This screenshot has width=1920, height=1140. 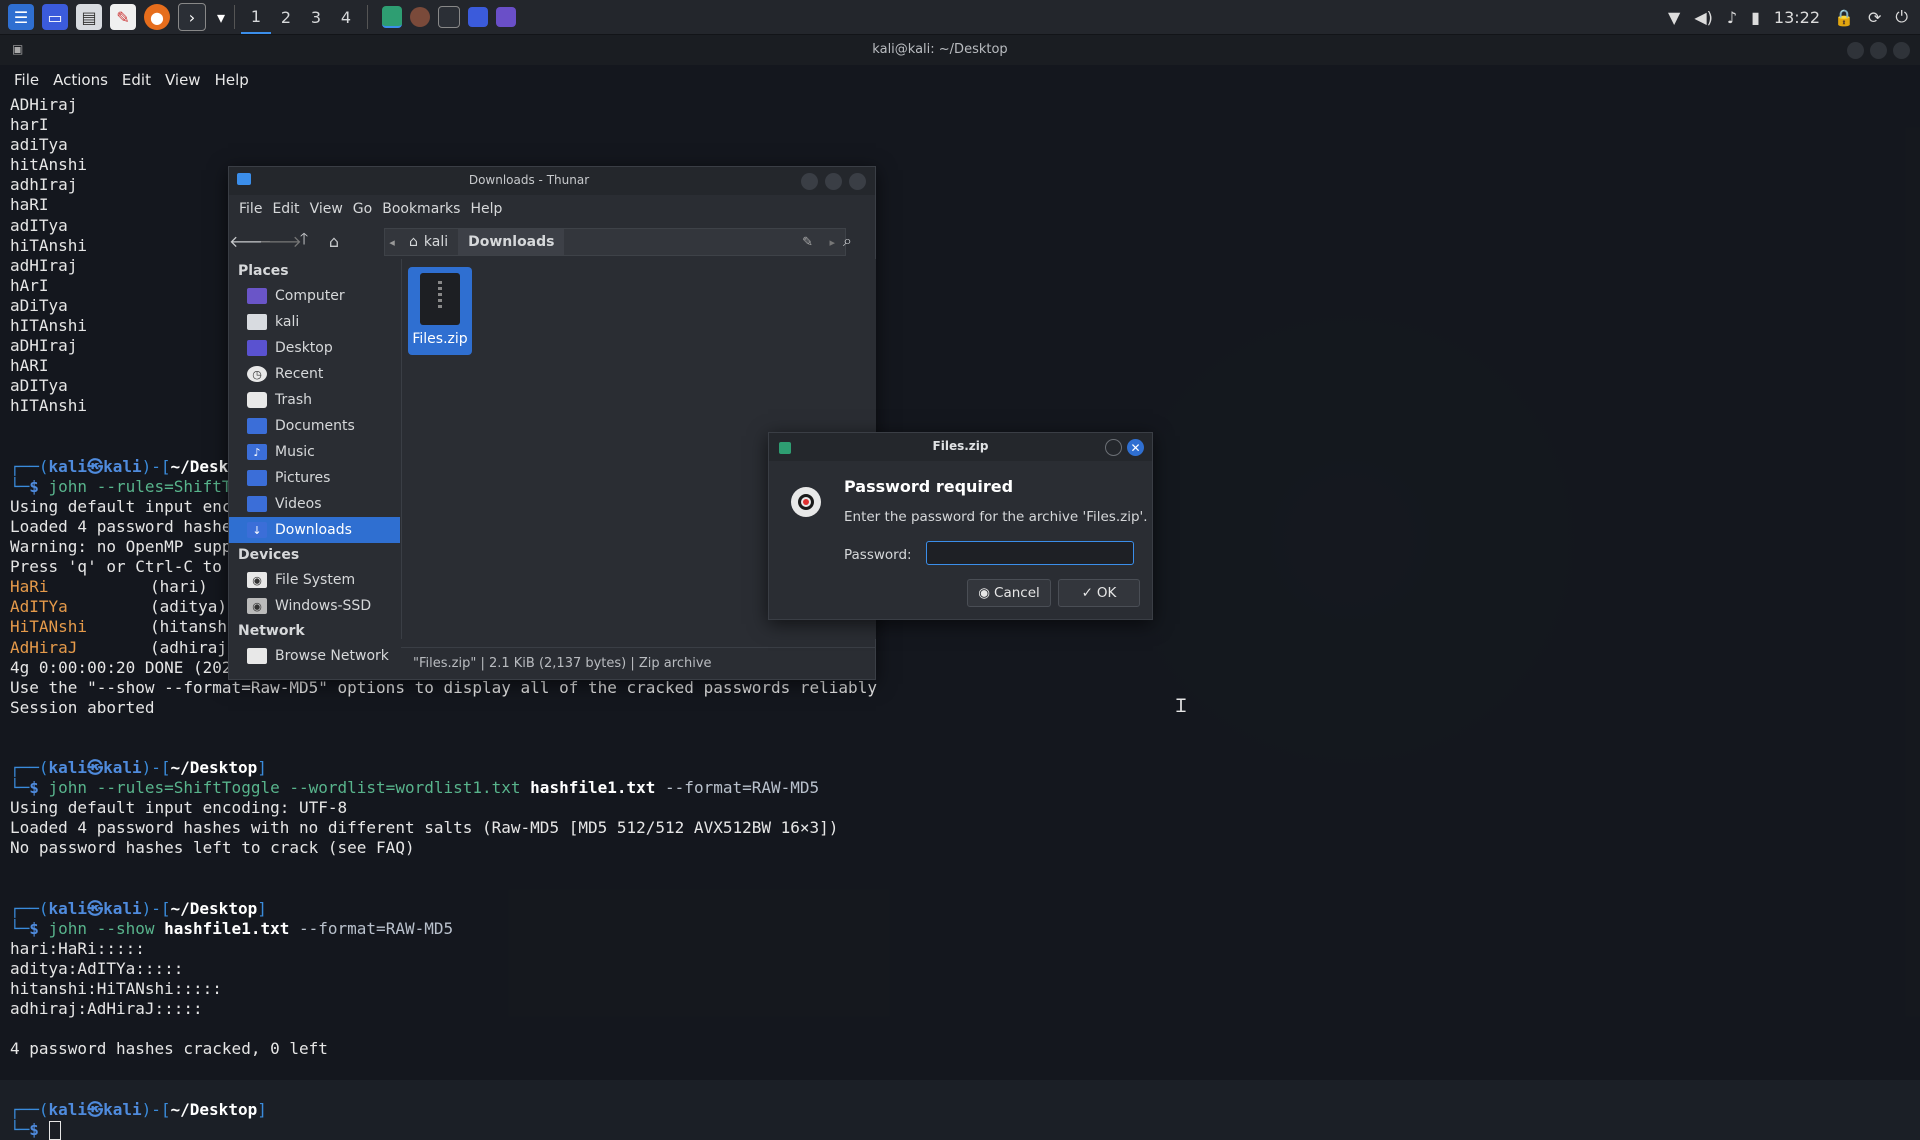 I want to click on thunar-title: Downloads - Thunar, so click(x=529, y=180).